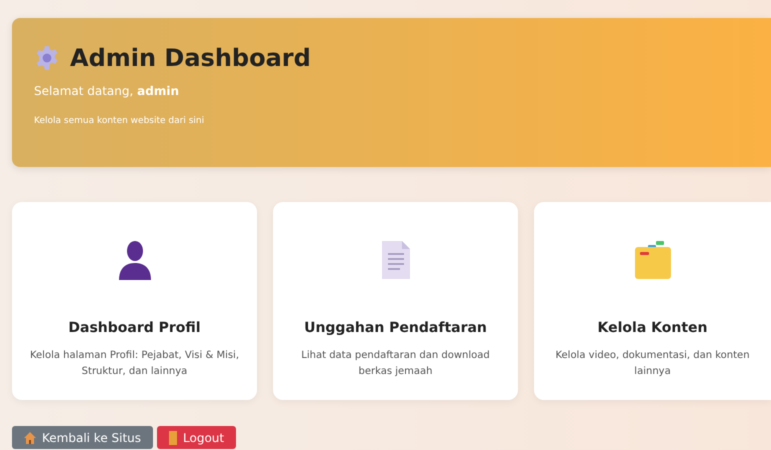 This screenshot has width=771, height=450. What do you see at coordinates (107, 91) in the screenshot?
I see `greeting-text: Selamat datang, admin` at bounding box center [107, 91].